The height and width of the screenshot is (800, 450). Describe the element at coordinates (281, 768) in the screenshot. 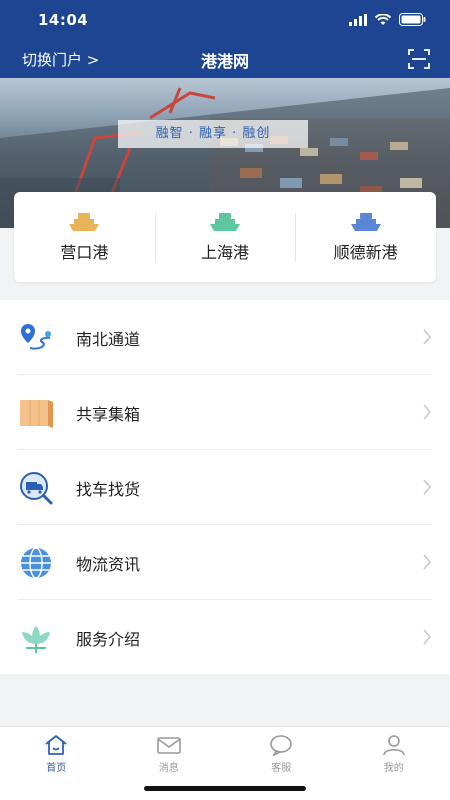

I see `tab-label: 客服` at that location.